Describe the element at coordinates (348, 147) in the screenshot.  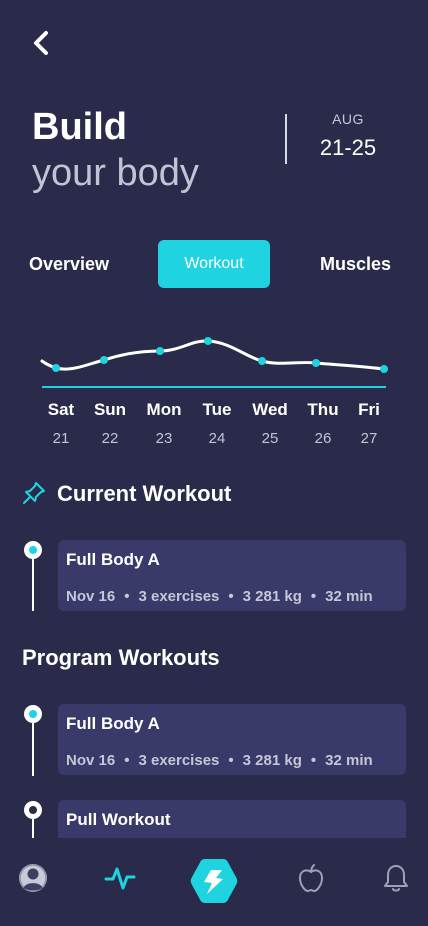
I see `date-range: 21-25` at that location.